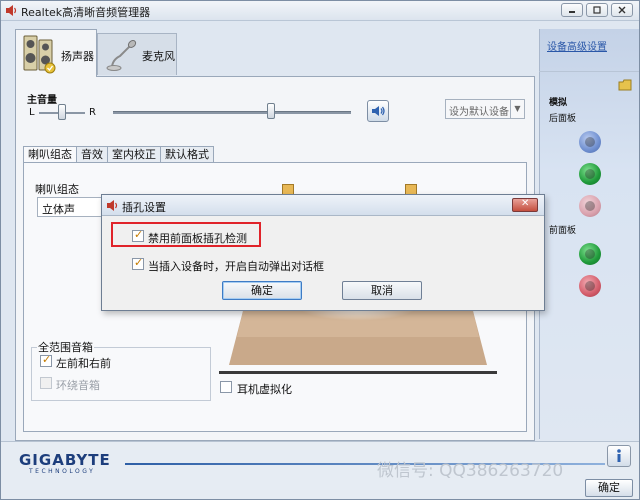  Describe the element at coordinates (32, 112) in the screenshot. I see `balance-left-label: L` at that location.